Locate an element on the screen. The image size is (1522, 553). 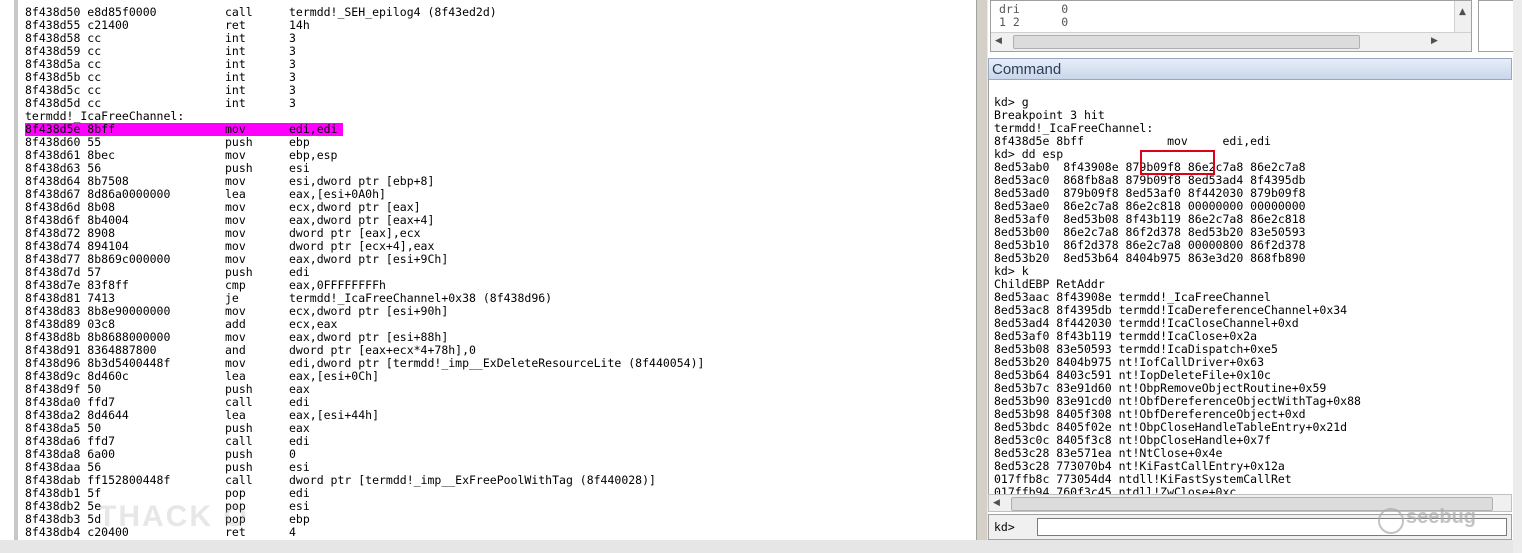
instruction-operands: 4 is located at coordinates (292, 532).